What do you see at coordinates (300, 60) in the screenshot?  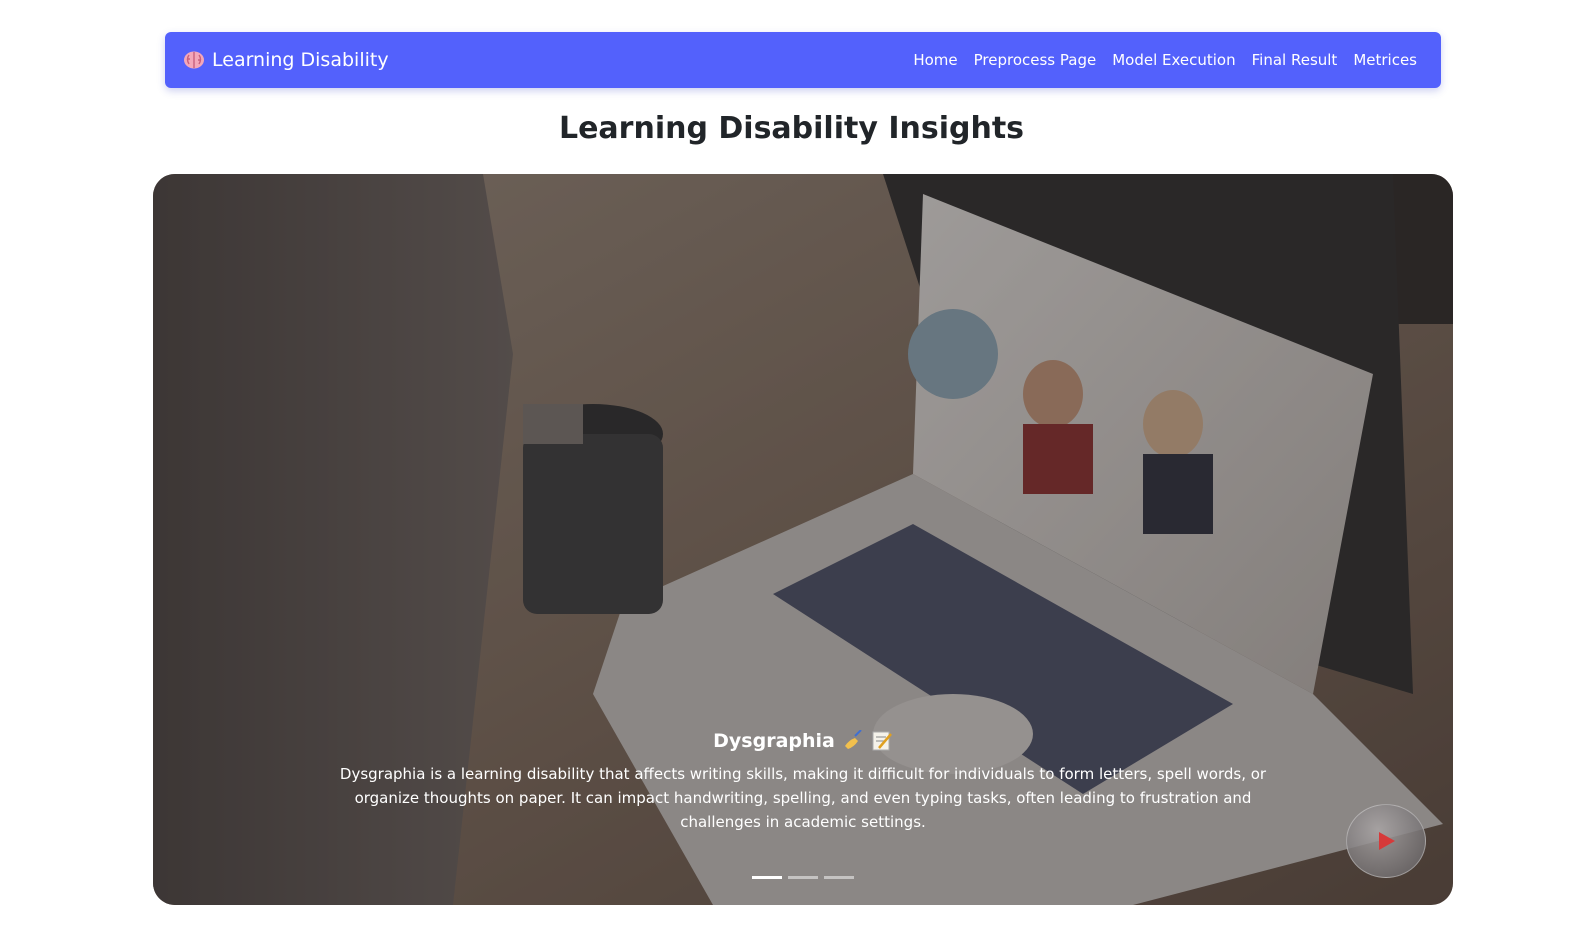 I see `brand-name: Learning Disability` at bounding box center [300, 60].